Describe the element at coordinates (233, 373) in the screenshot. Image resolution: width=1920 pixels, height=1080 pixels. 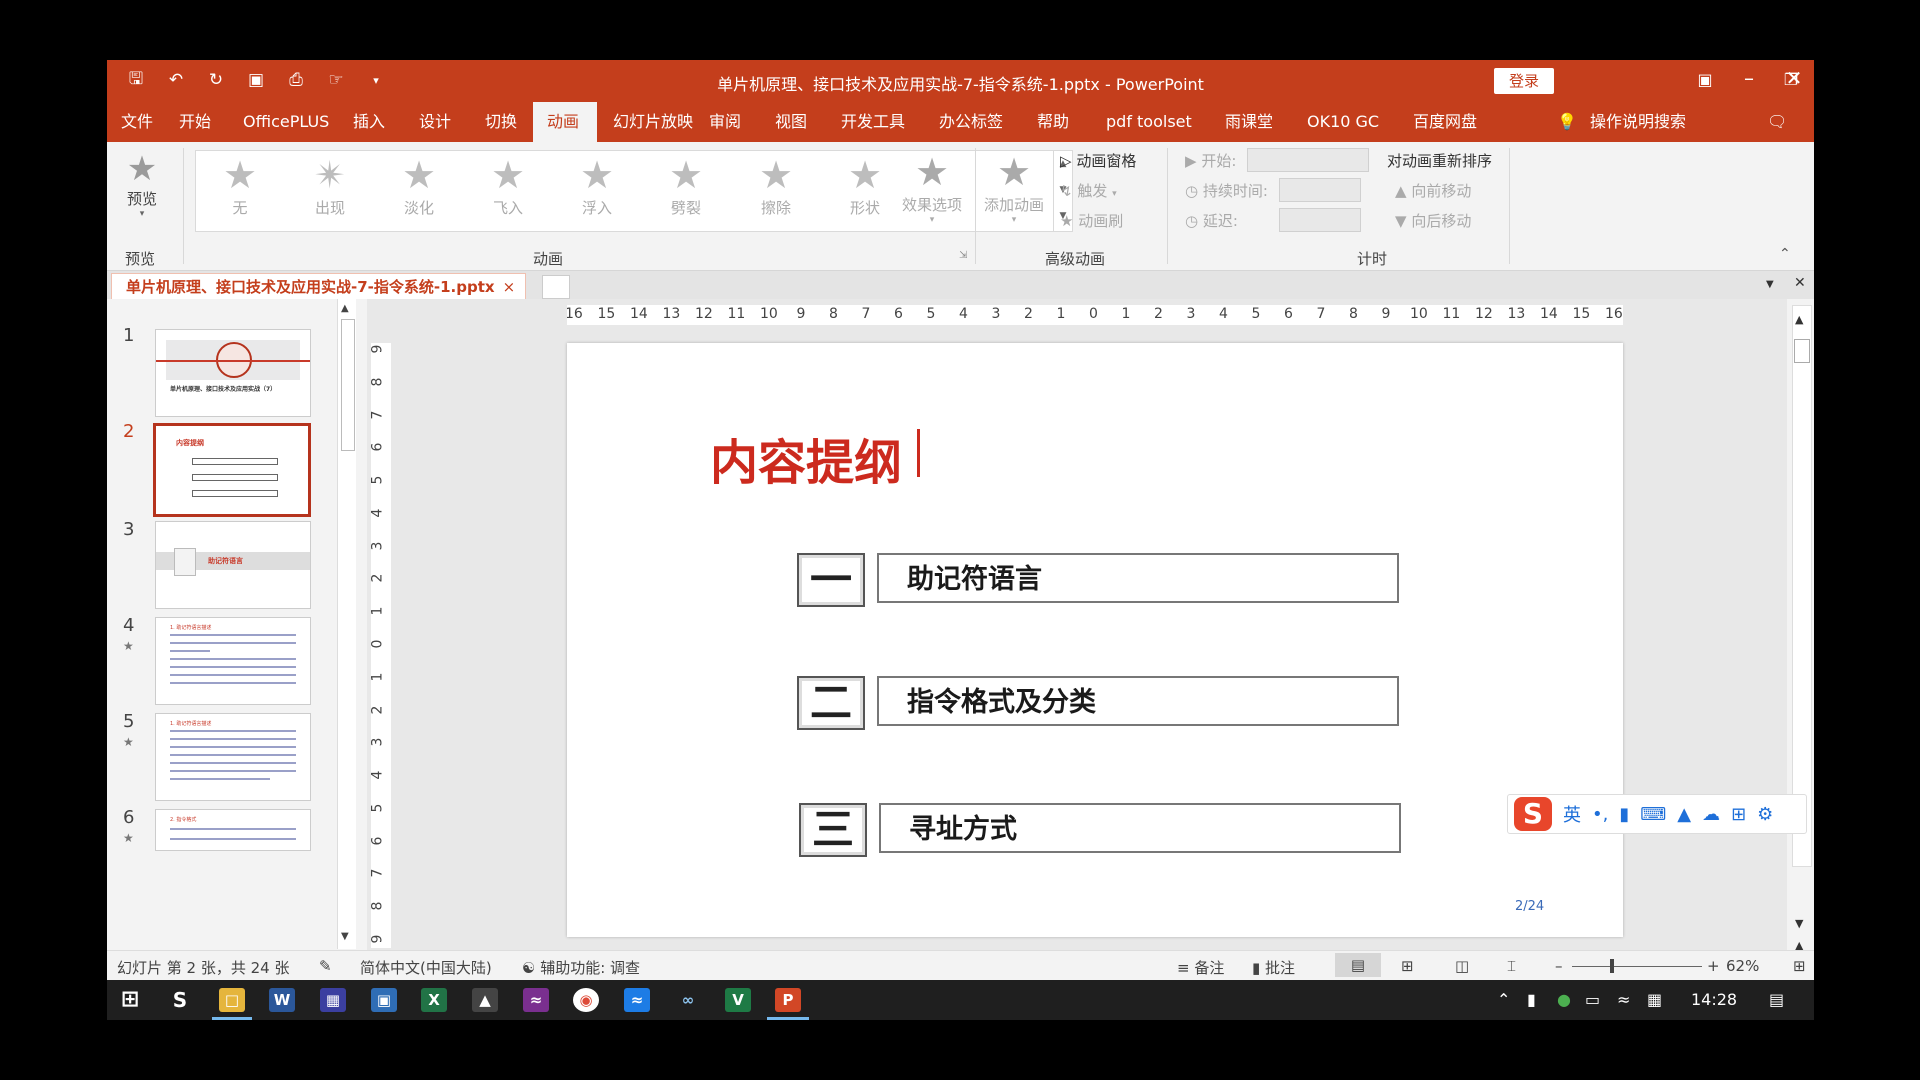
I see `slide-thumbnail-1: 单片机原理、接口技术及应用实战（7）` at that location.